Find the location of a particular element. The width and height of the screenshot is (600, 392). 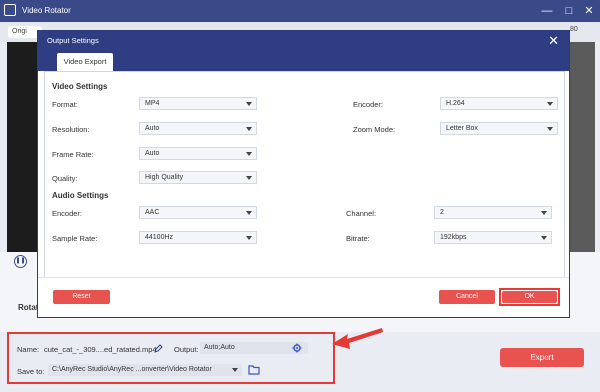

bitrate-value: 192kbps is located at coordinates (453, 237).